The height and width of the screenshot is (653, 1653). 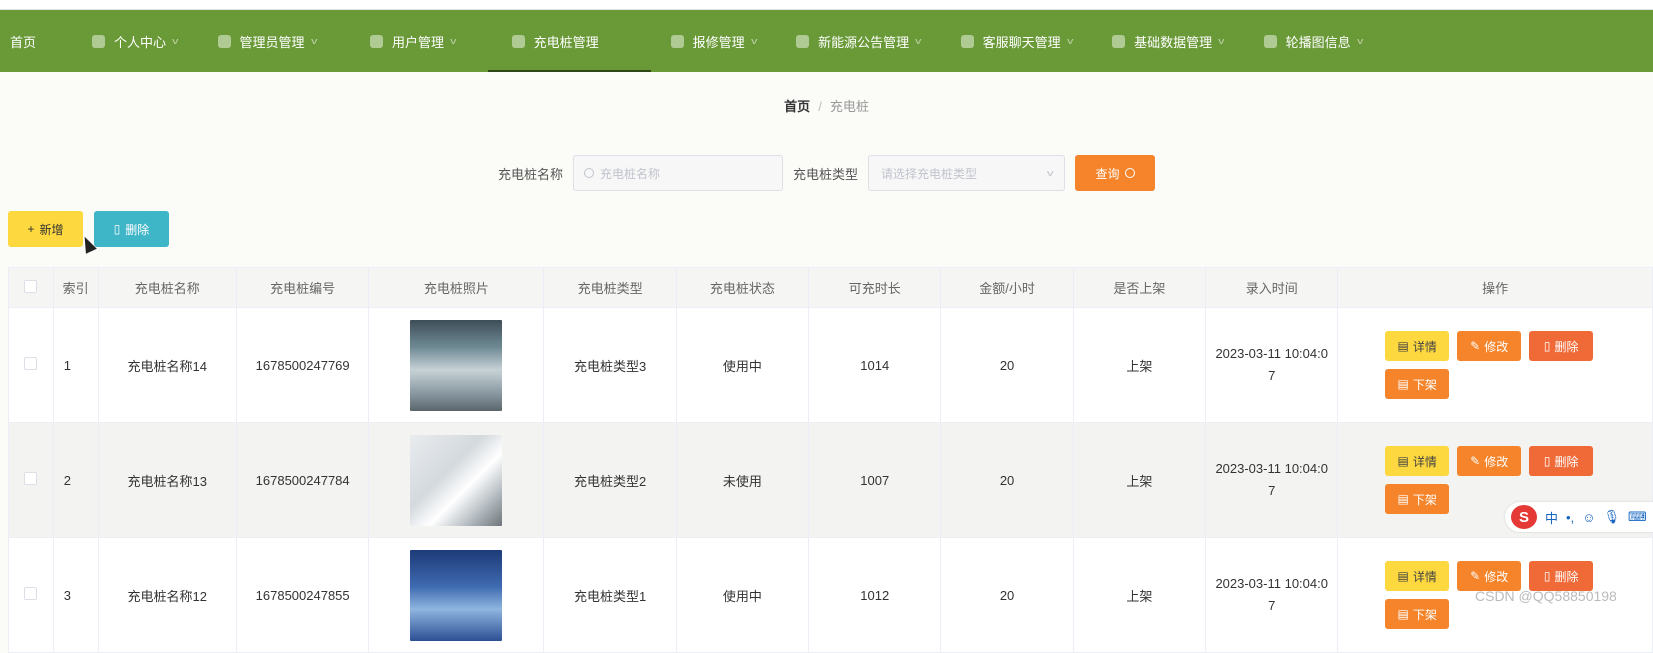 What do you see at coordinates (127, 41) in the screenshot?
I see `nav-item-personal: 个人中心 v` at bounding box center [127, 41].